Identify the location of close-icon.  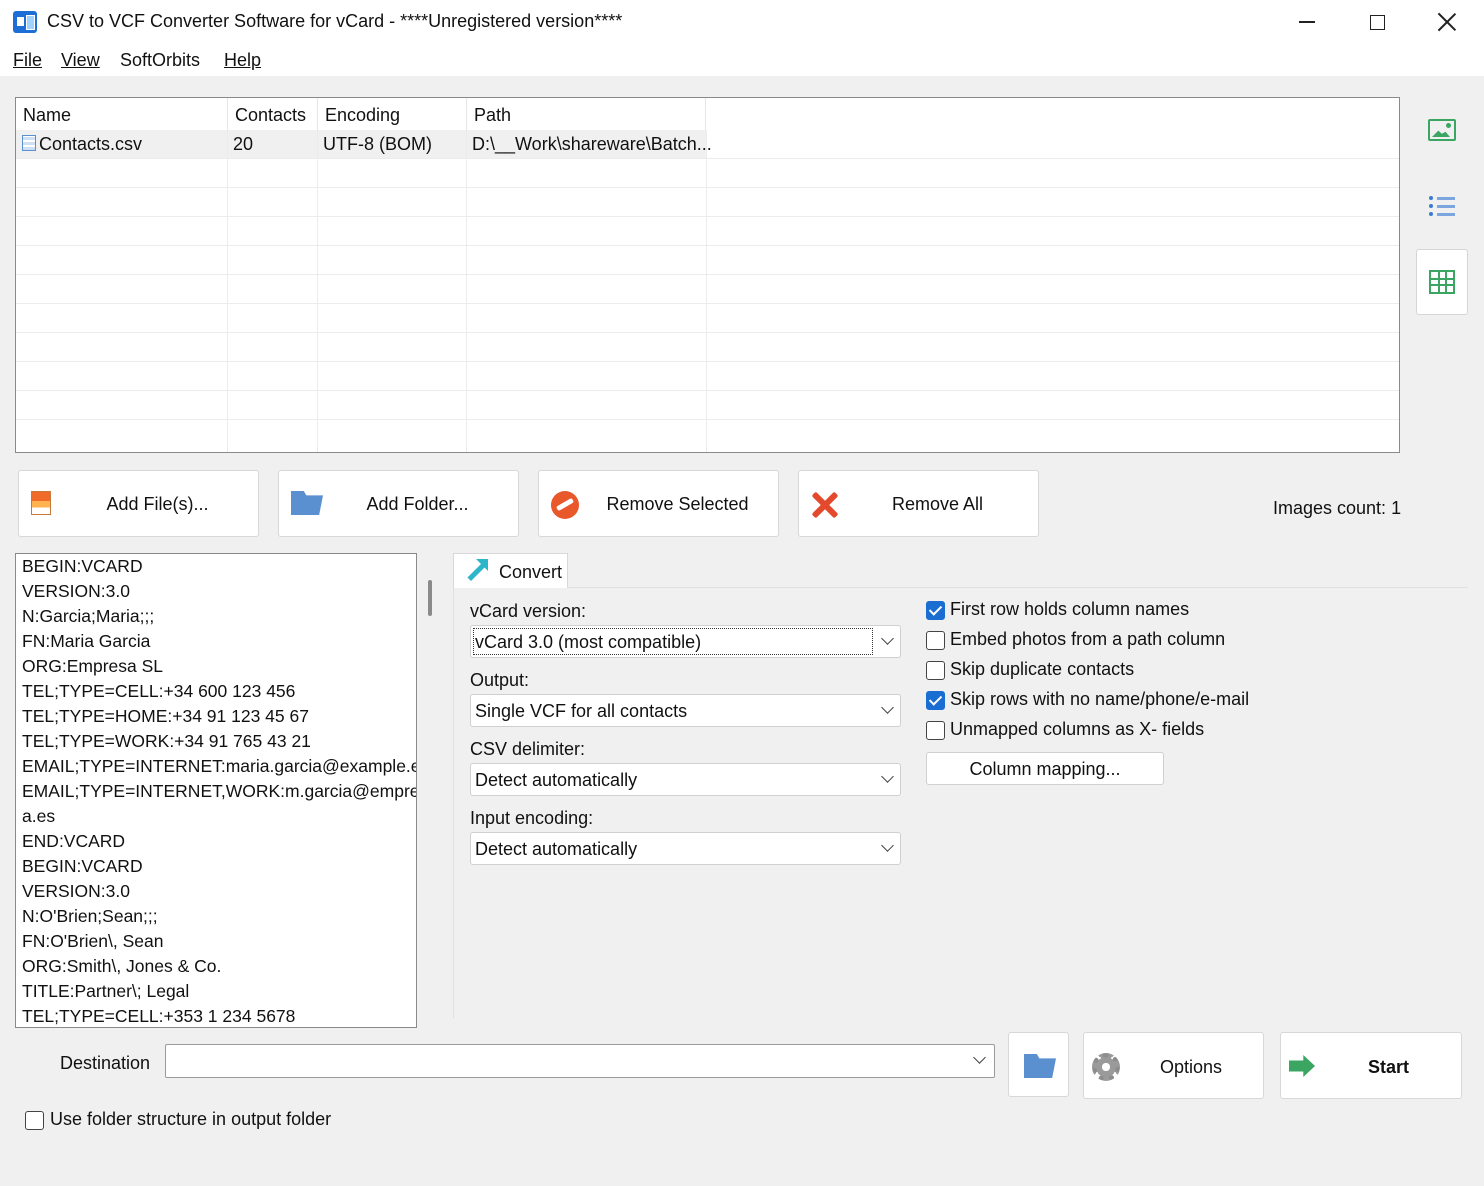
(1447, 22).